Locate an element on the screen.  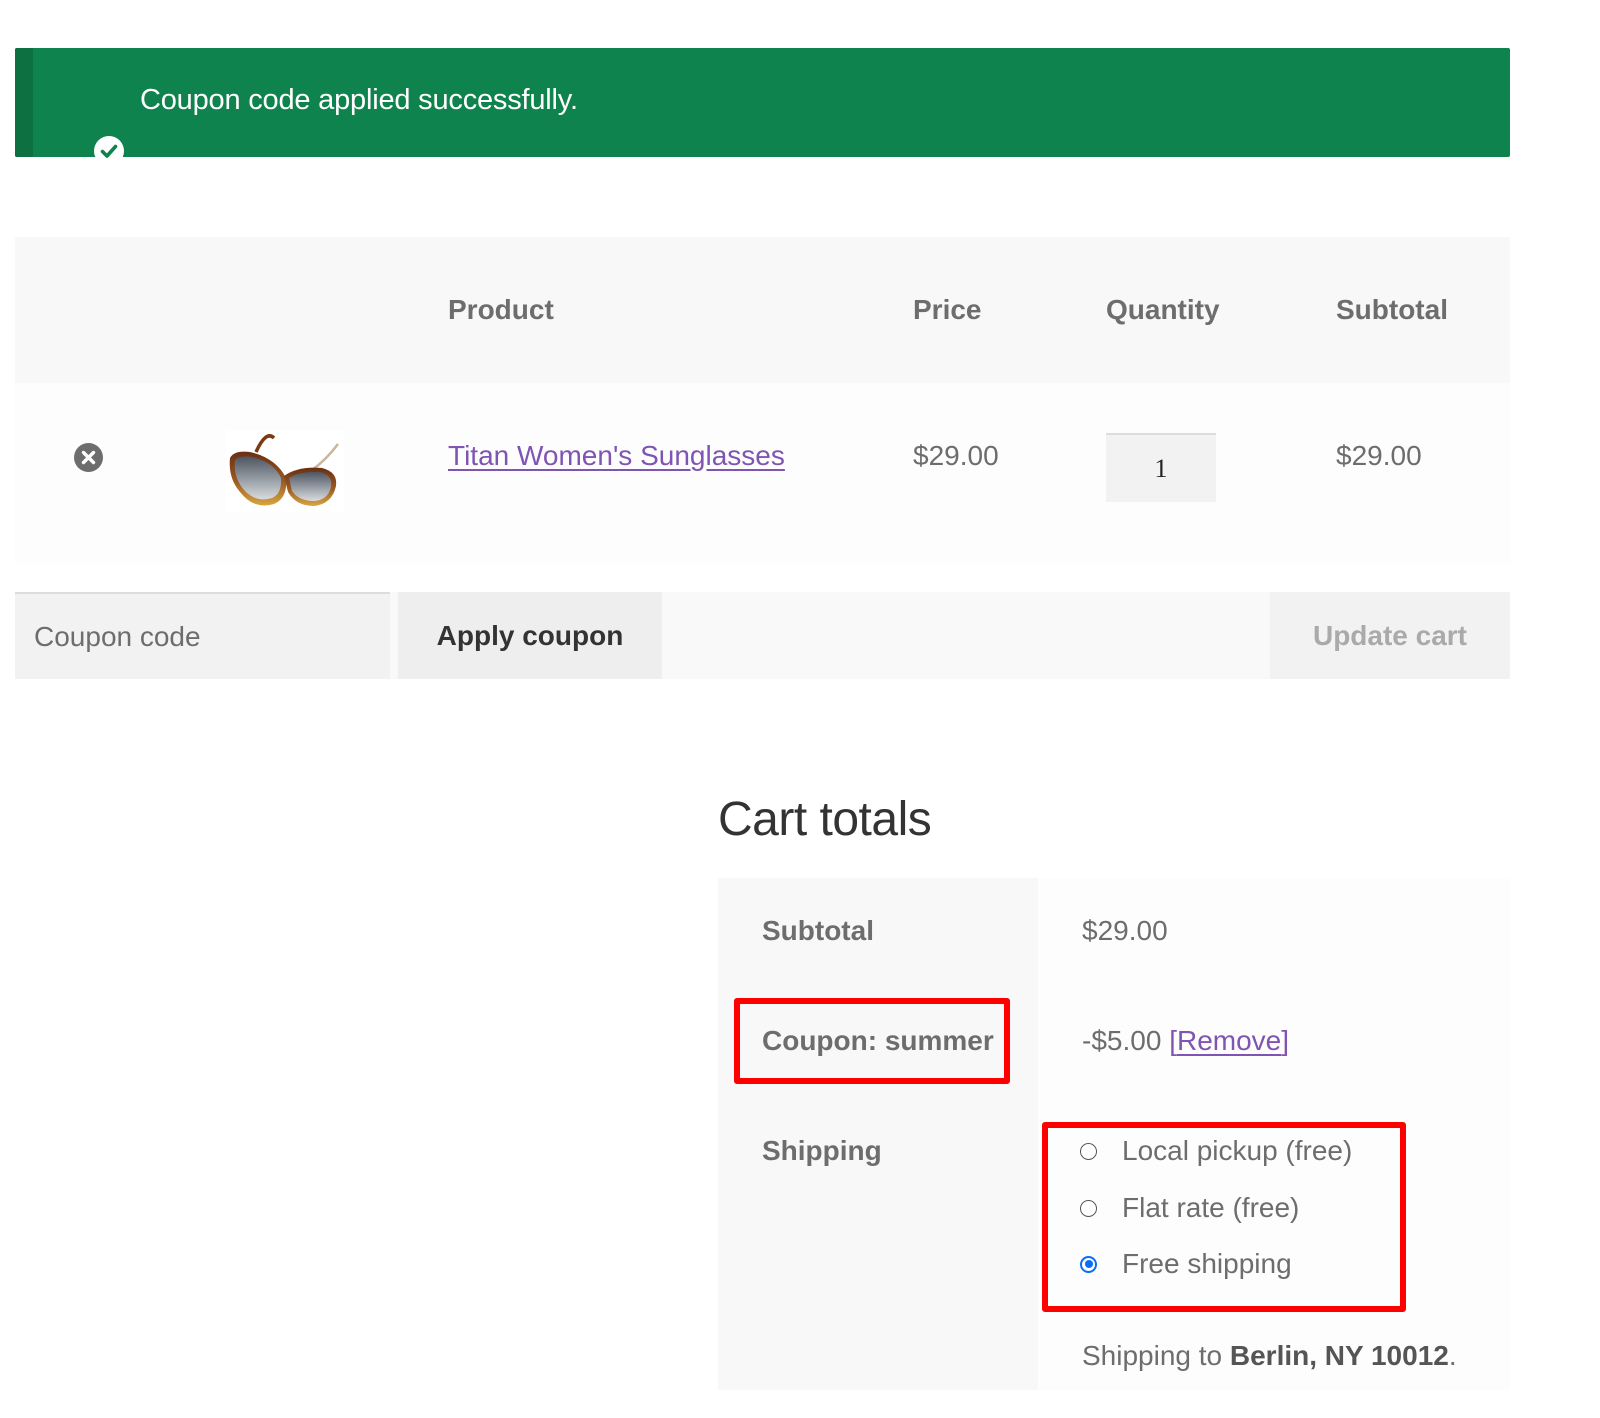
product-name-link: Titan Women's Sunglasses is located at coordinates (616, 456).